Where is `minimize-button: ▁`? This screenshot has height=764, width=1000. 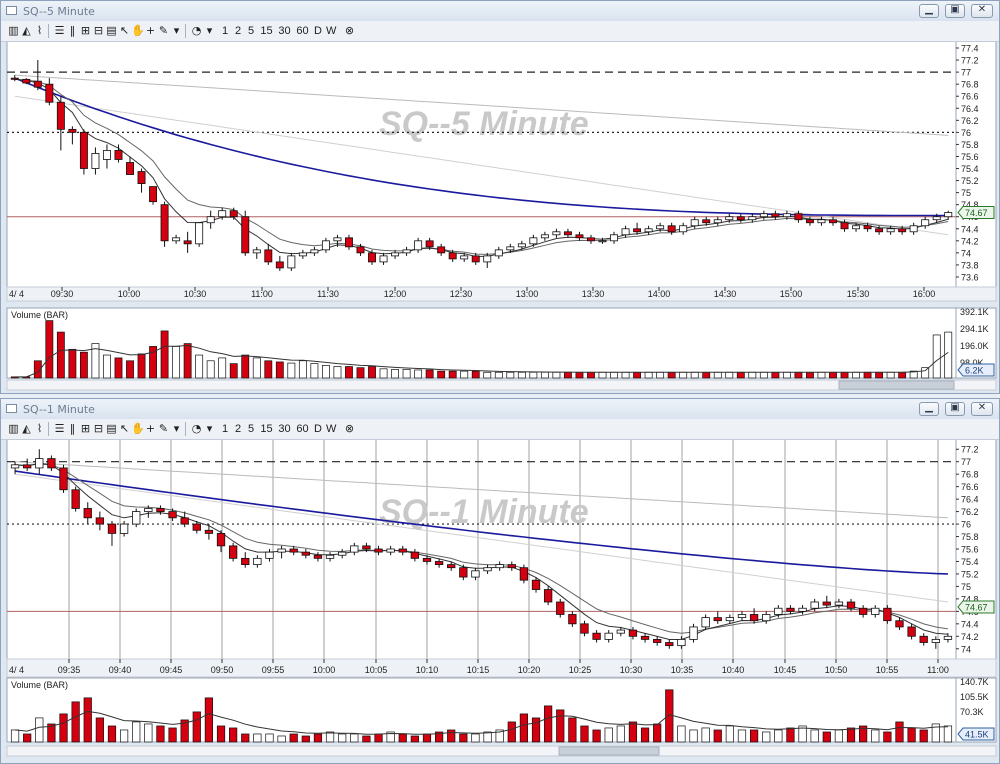 minimize-button: ▁ is located at coordinates (929, 11).